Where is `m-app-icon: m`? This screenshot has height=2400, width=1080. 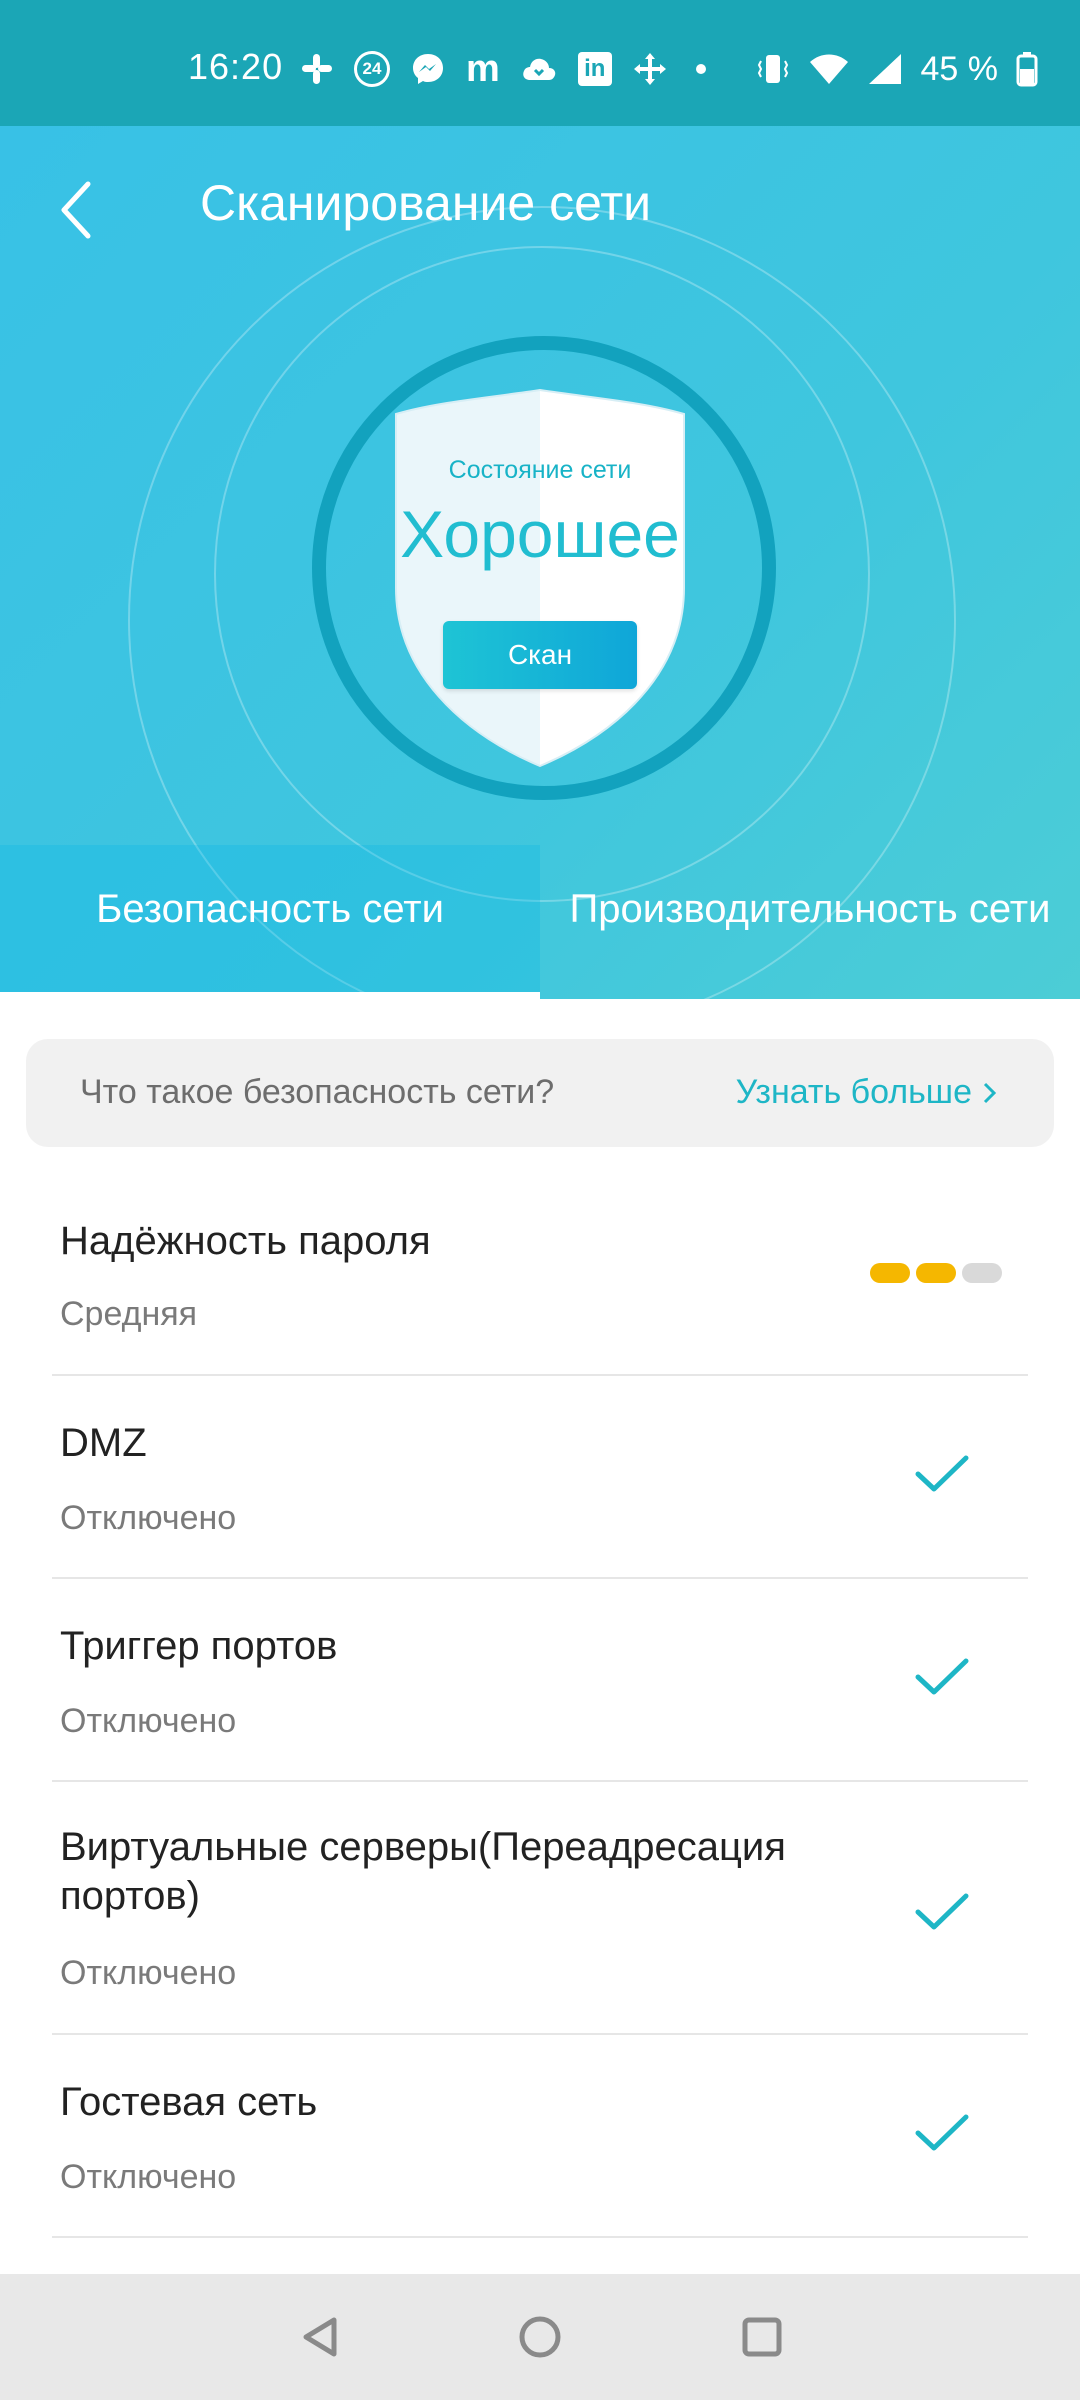 m-app-icon: m is located at coordinates (483, 68).